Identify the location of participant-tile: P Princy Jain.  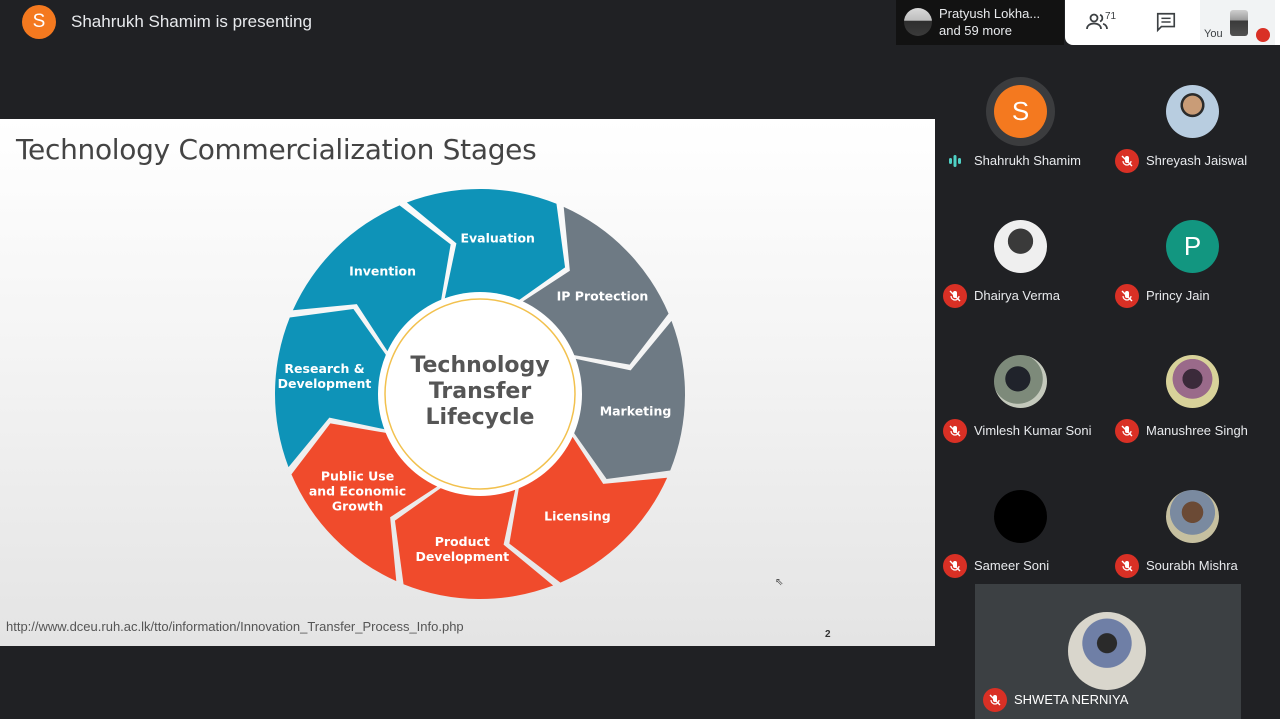
(1193, 247).